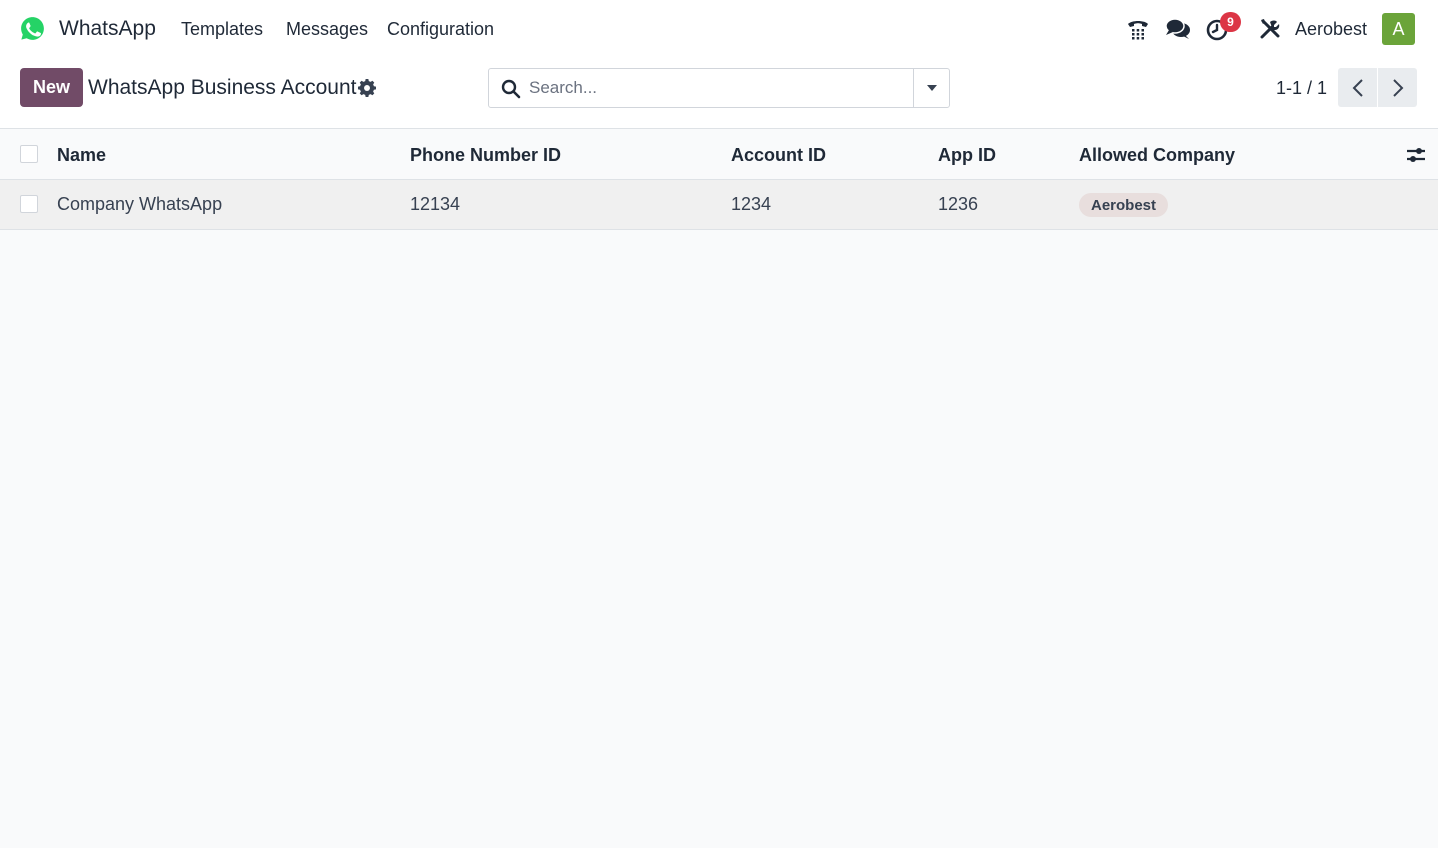  What do you see at coordinates (222, 87) in the screenshot?
I see `page-title: WhatsApp Business Account` at bounding box center [222, 87].